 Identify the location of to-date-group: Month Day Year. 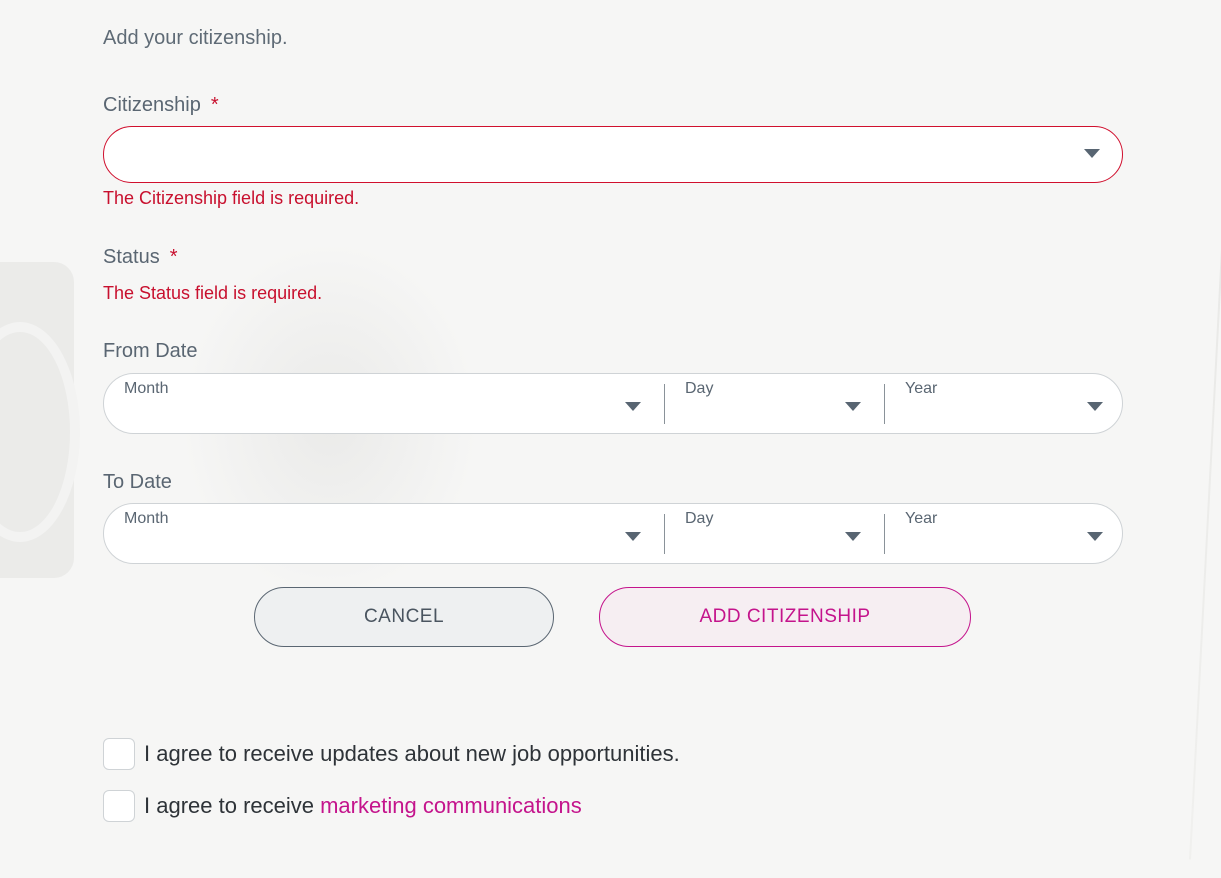
(613, 533).